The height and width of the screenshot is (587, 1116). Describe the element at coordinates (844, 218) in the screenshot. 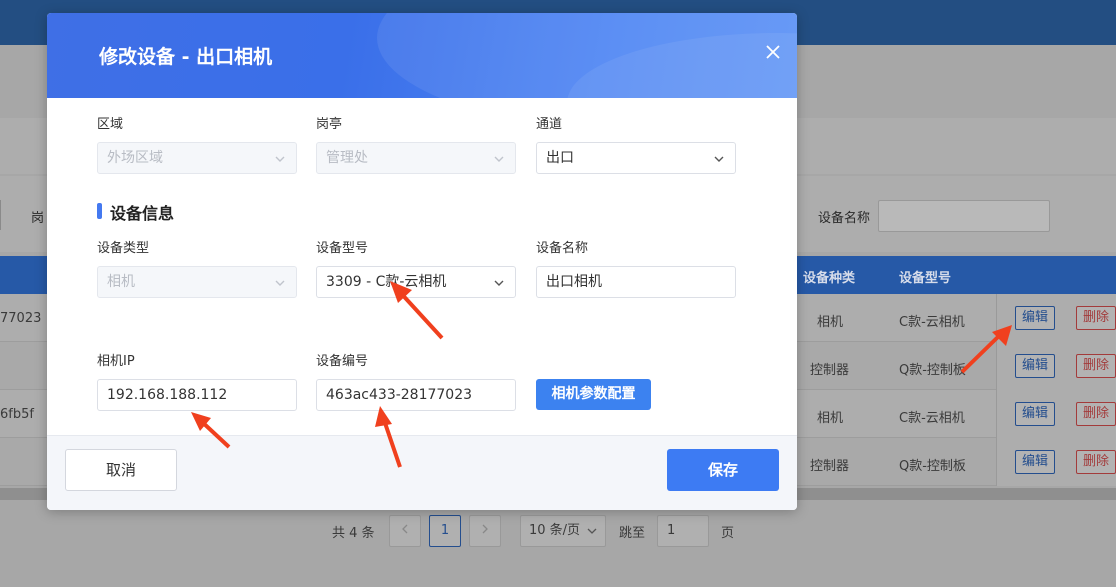

I see `filter-label-device-name: 设备名称` at that location.